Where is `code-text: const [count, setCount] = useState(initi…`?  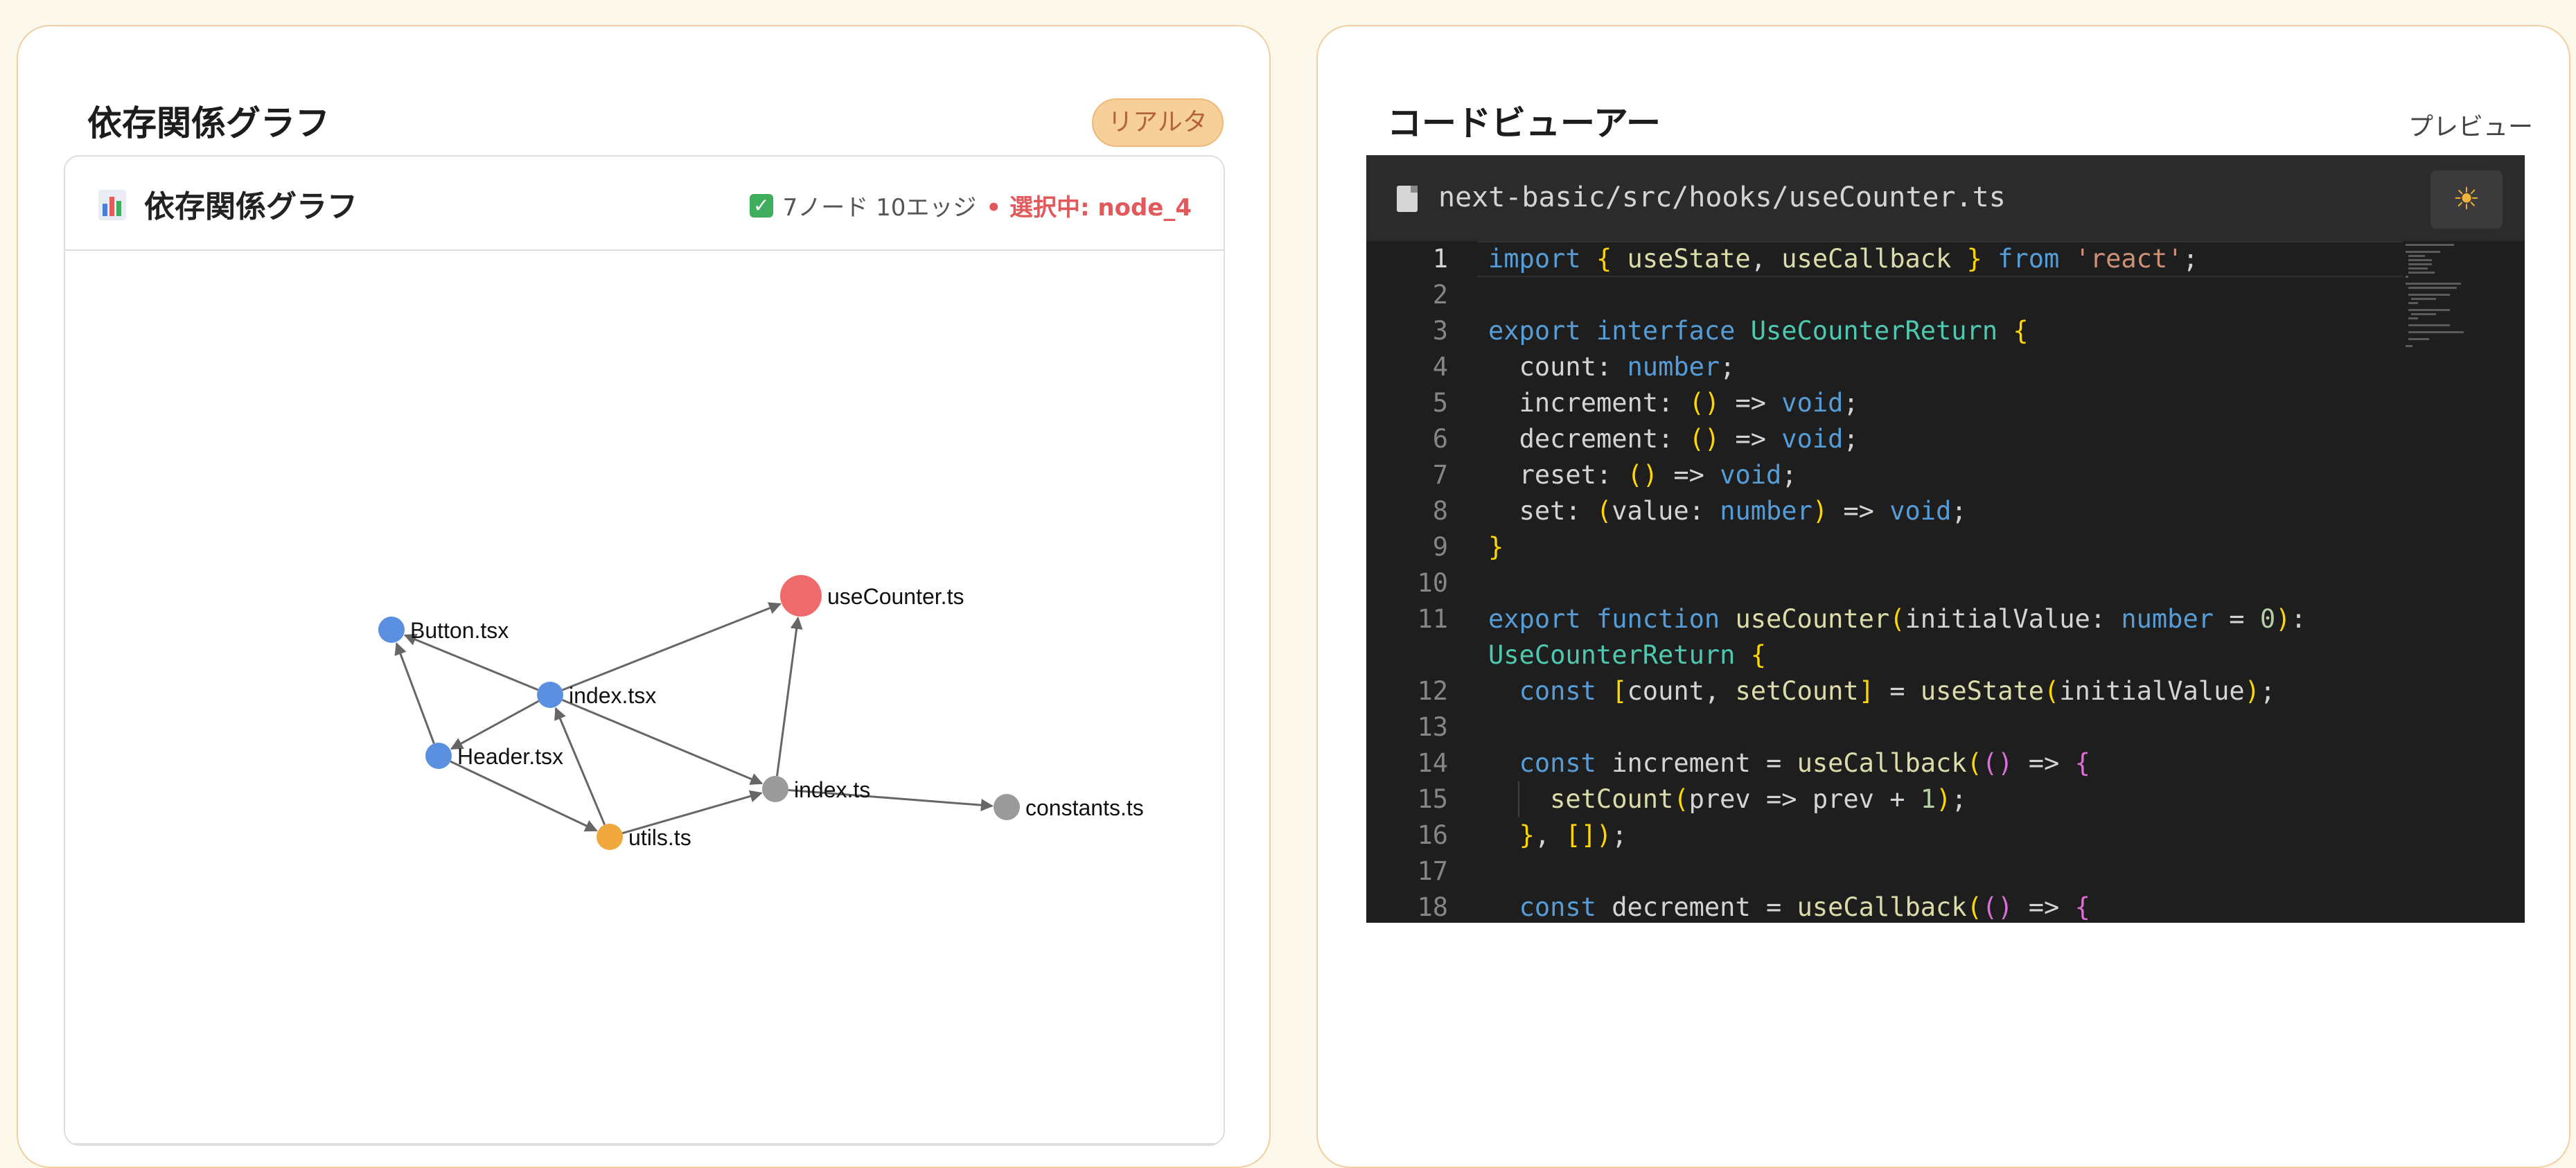 code-text: const [count, setCount] = useState(initi… is located at coordinates (1898, 691).